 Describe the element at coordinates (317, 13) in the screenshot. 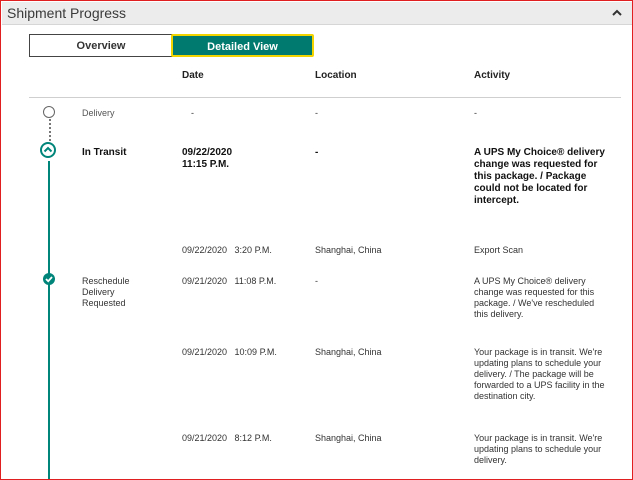

I see `panel-header: Shipment Progress` at that location.